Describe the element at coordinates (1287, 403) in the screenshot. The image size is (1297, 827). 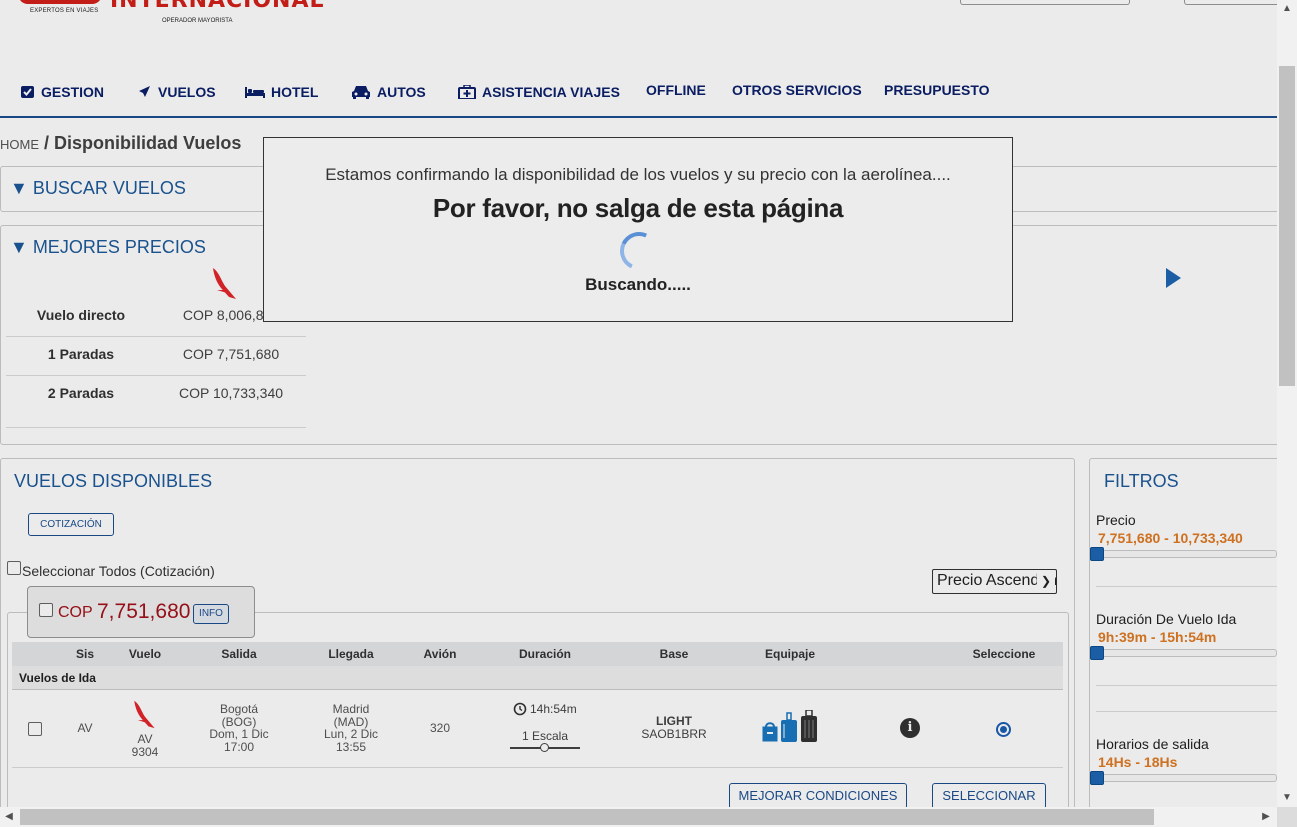
I see `vertical-scrollbar: ▲ ▼` at that location.